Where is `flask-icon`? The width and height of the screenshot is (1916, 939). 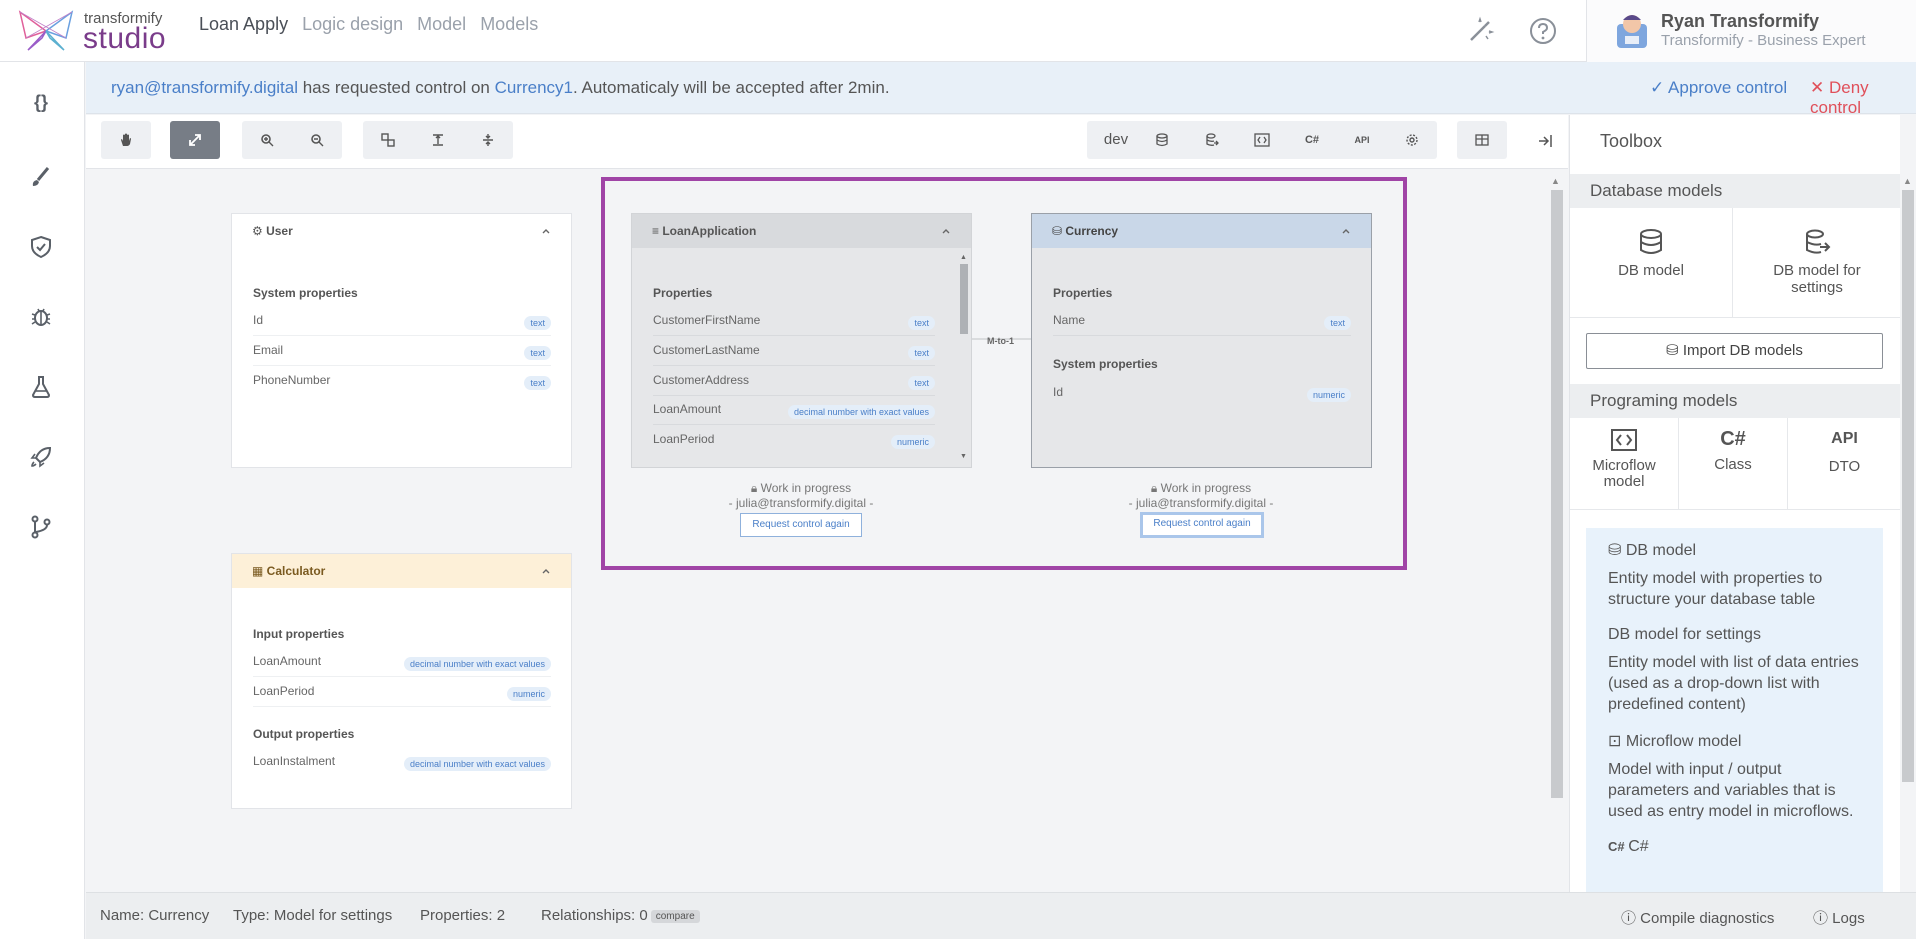
flask-icon is located at coordinates (41, 387).